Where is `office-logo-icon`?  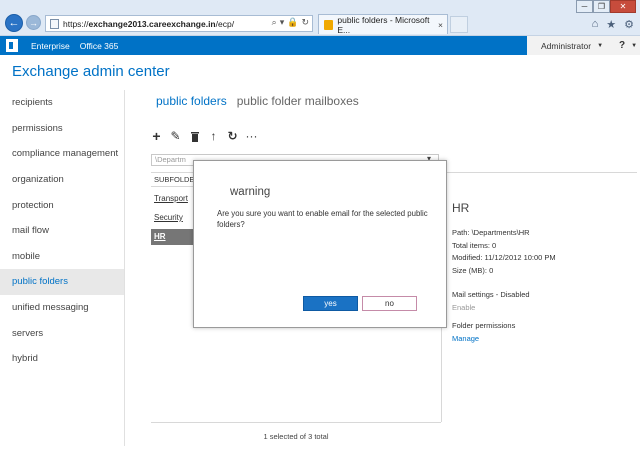 office-logo-icon is located at coordinates (12, 45).